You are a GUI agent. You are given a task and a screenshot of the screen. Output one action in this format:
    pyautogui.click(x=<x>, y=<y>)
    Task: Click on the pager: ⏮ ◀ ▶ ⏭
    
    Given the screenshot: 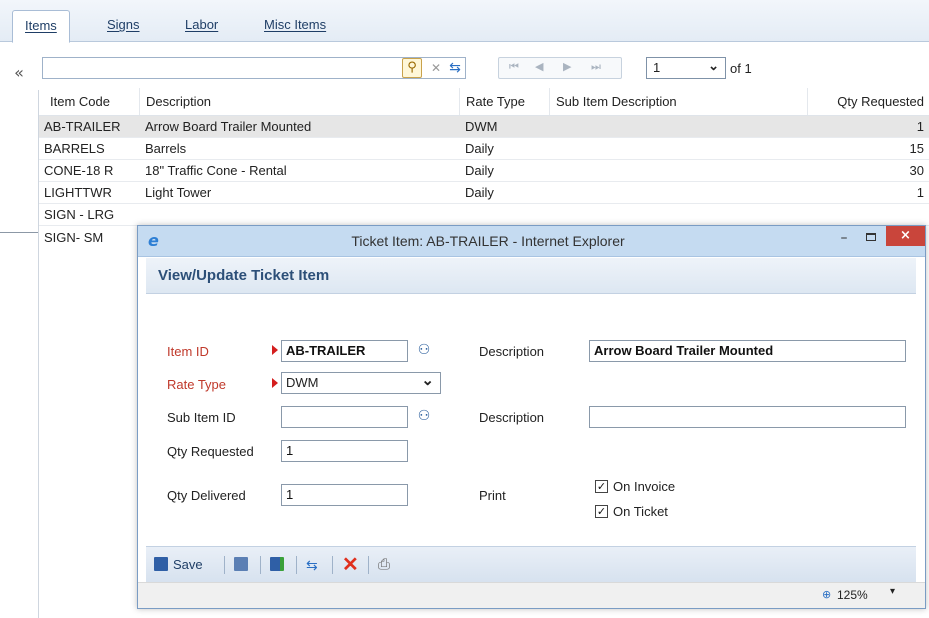 What is the action you would take?
    pyautogui.click(x=560, y=68)
    